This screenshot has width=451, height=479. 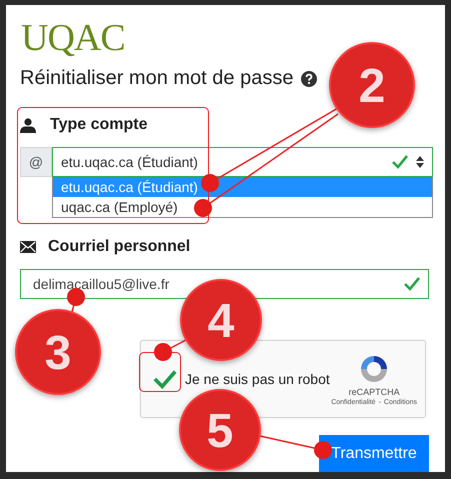 I want to click on callout-badge: 2, so click(x=372, y=85).